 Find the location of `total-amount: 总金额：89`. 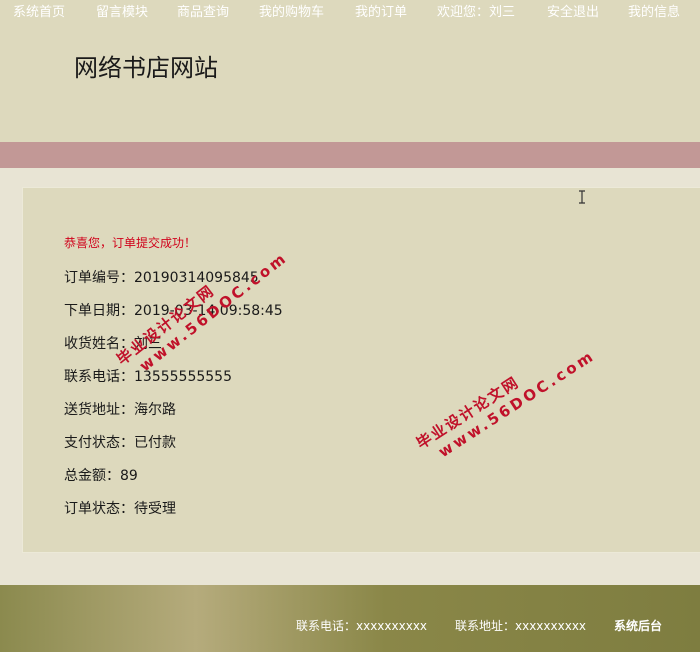

total-amount: 总金额：89 is located at coordinates (101, 476).